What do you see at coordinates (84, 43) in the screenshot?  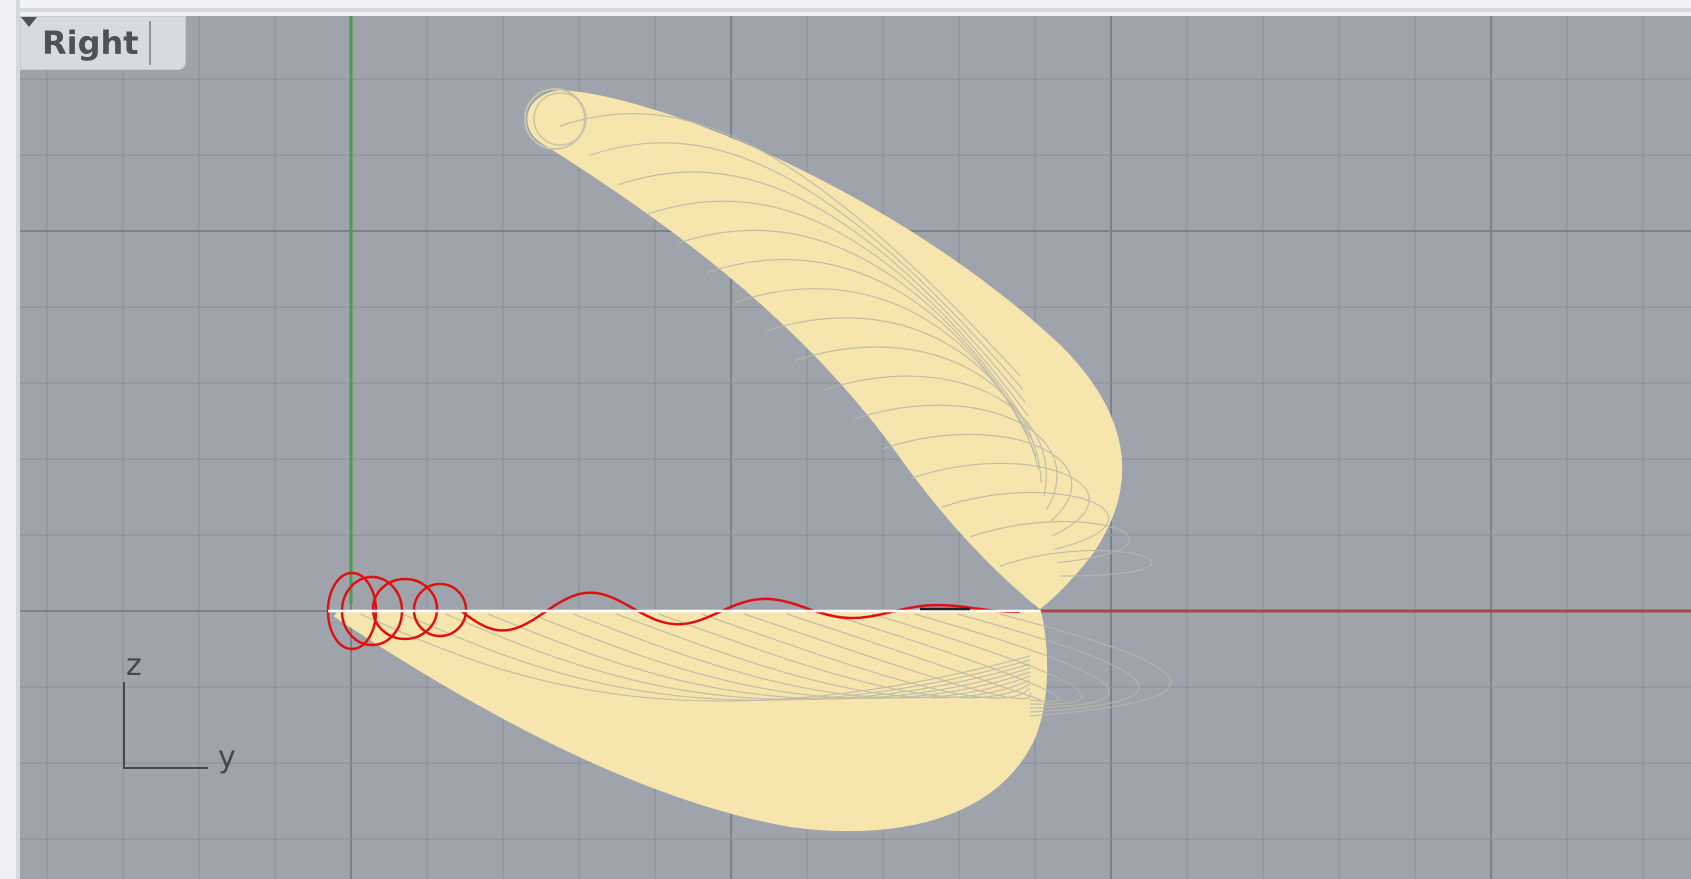 I see `viewport-title: Right` at bounding box center [84, 43].